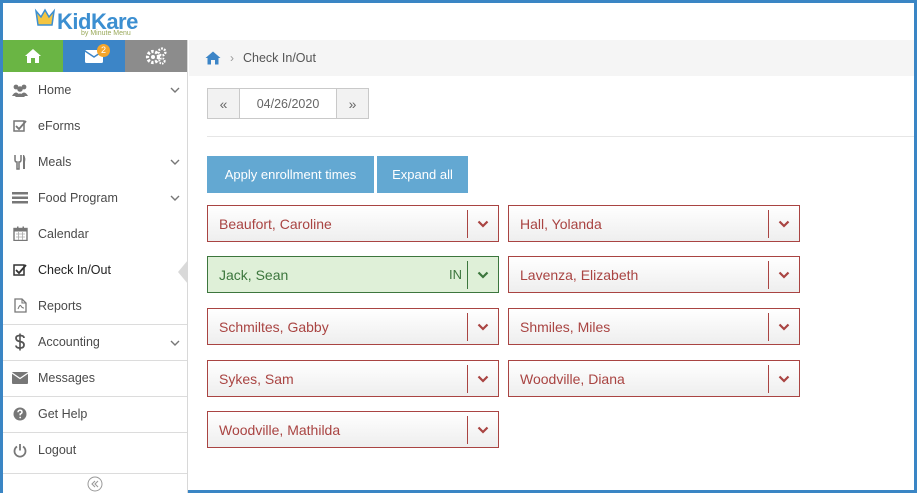  Describe the element at coordinates (551, 58) in the screenshot. I see `breadcrumb: › Check In/Out` at that location.